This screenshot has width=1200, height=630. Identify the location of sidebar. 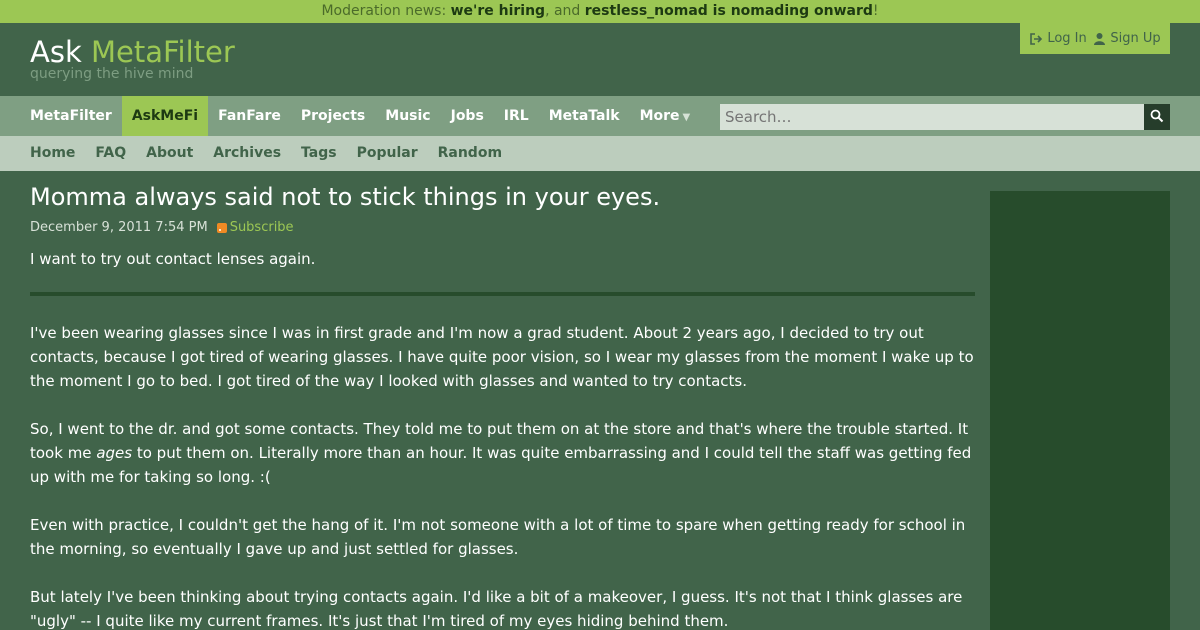
(1080, 410).